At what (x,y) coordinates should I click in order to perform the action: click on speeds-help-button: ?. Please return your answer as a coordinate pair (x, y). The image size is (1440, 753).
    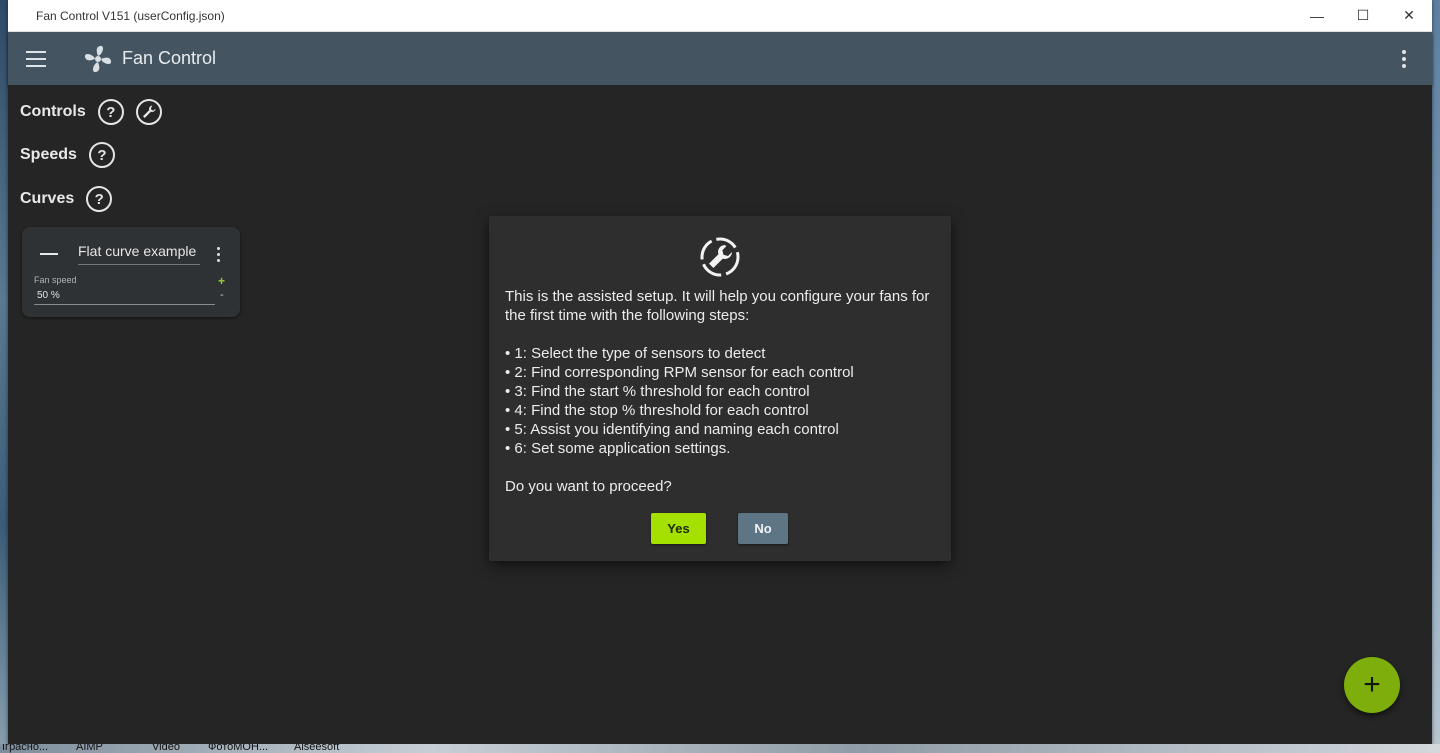
    Looking at the image, I should click on (101, 155).